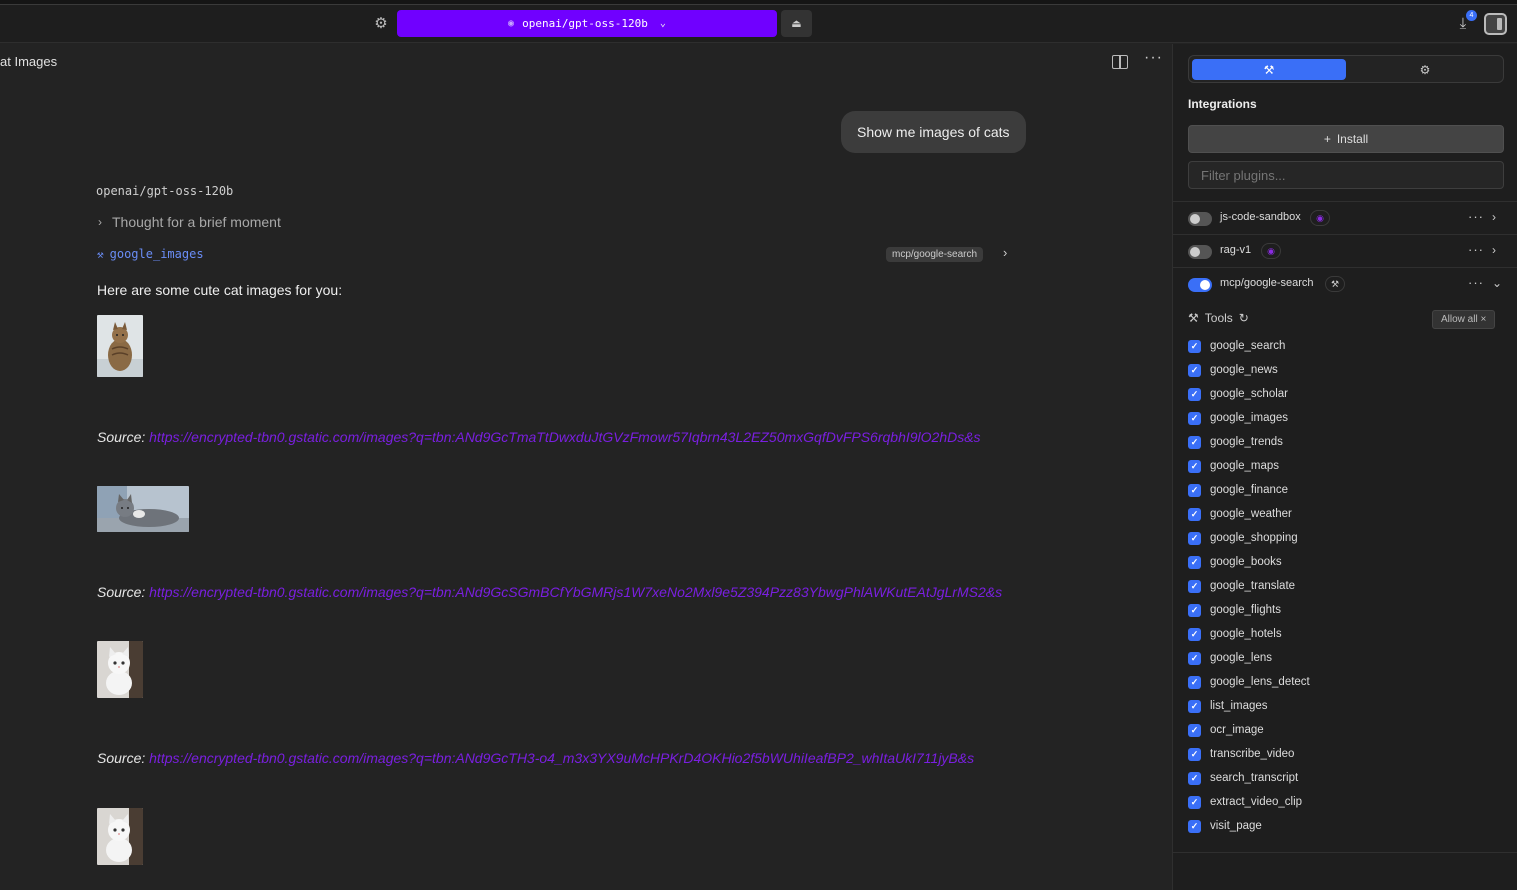 Image resolution: width=1517 pixels, height=890 pixels. Describe the element at coordinates (1345, 250) in the screenshot. I see `plugin-row: rag-v1 ◉ ··· ›` at that location.